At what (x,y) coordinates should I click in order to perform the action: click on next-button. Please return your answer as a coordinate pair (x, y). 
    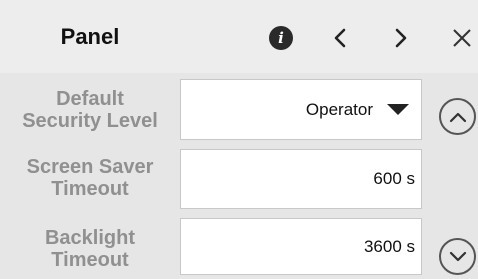
    Looking at the image, I should click on (401, 38).